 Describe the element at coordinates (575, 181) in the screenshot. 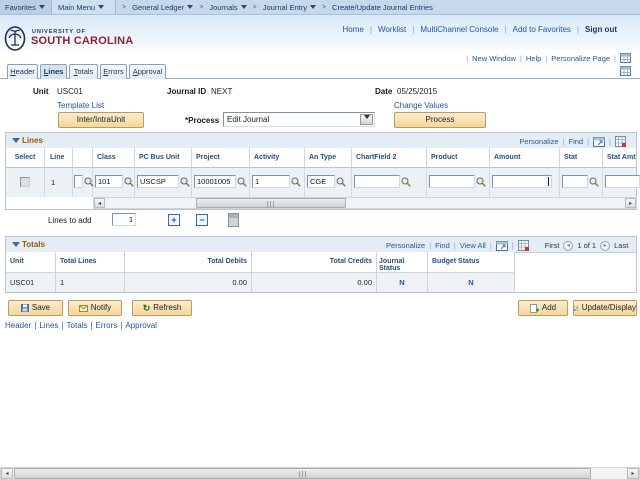

I see `stat-input` at that location.